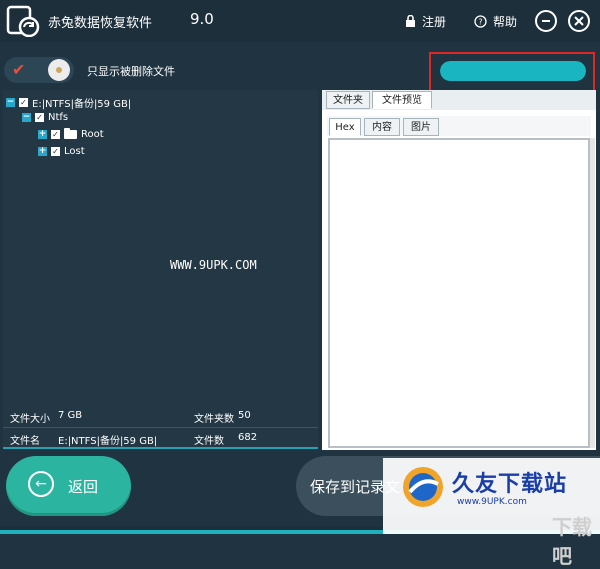 This screenshot has width=600, height=569. Describe the element at coordinates (70, 415) in the screenshot. I see `file-size-value: 7 GB` at that location.